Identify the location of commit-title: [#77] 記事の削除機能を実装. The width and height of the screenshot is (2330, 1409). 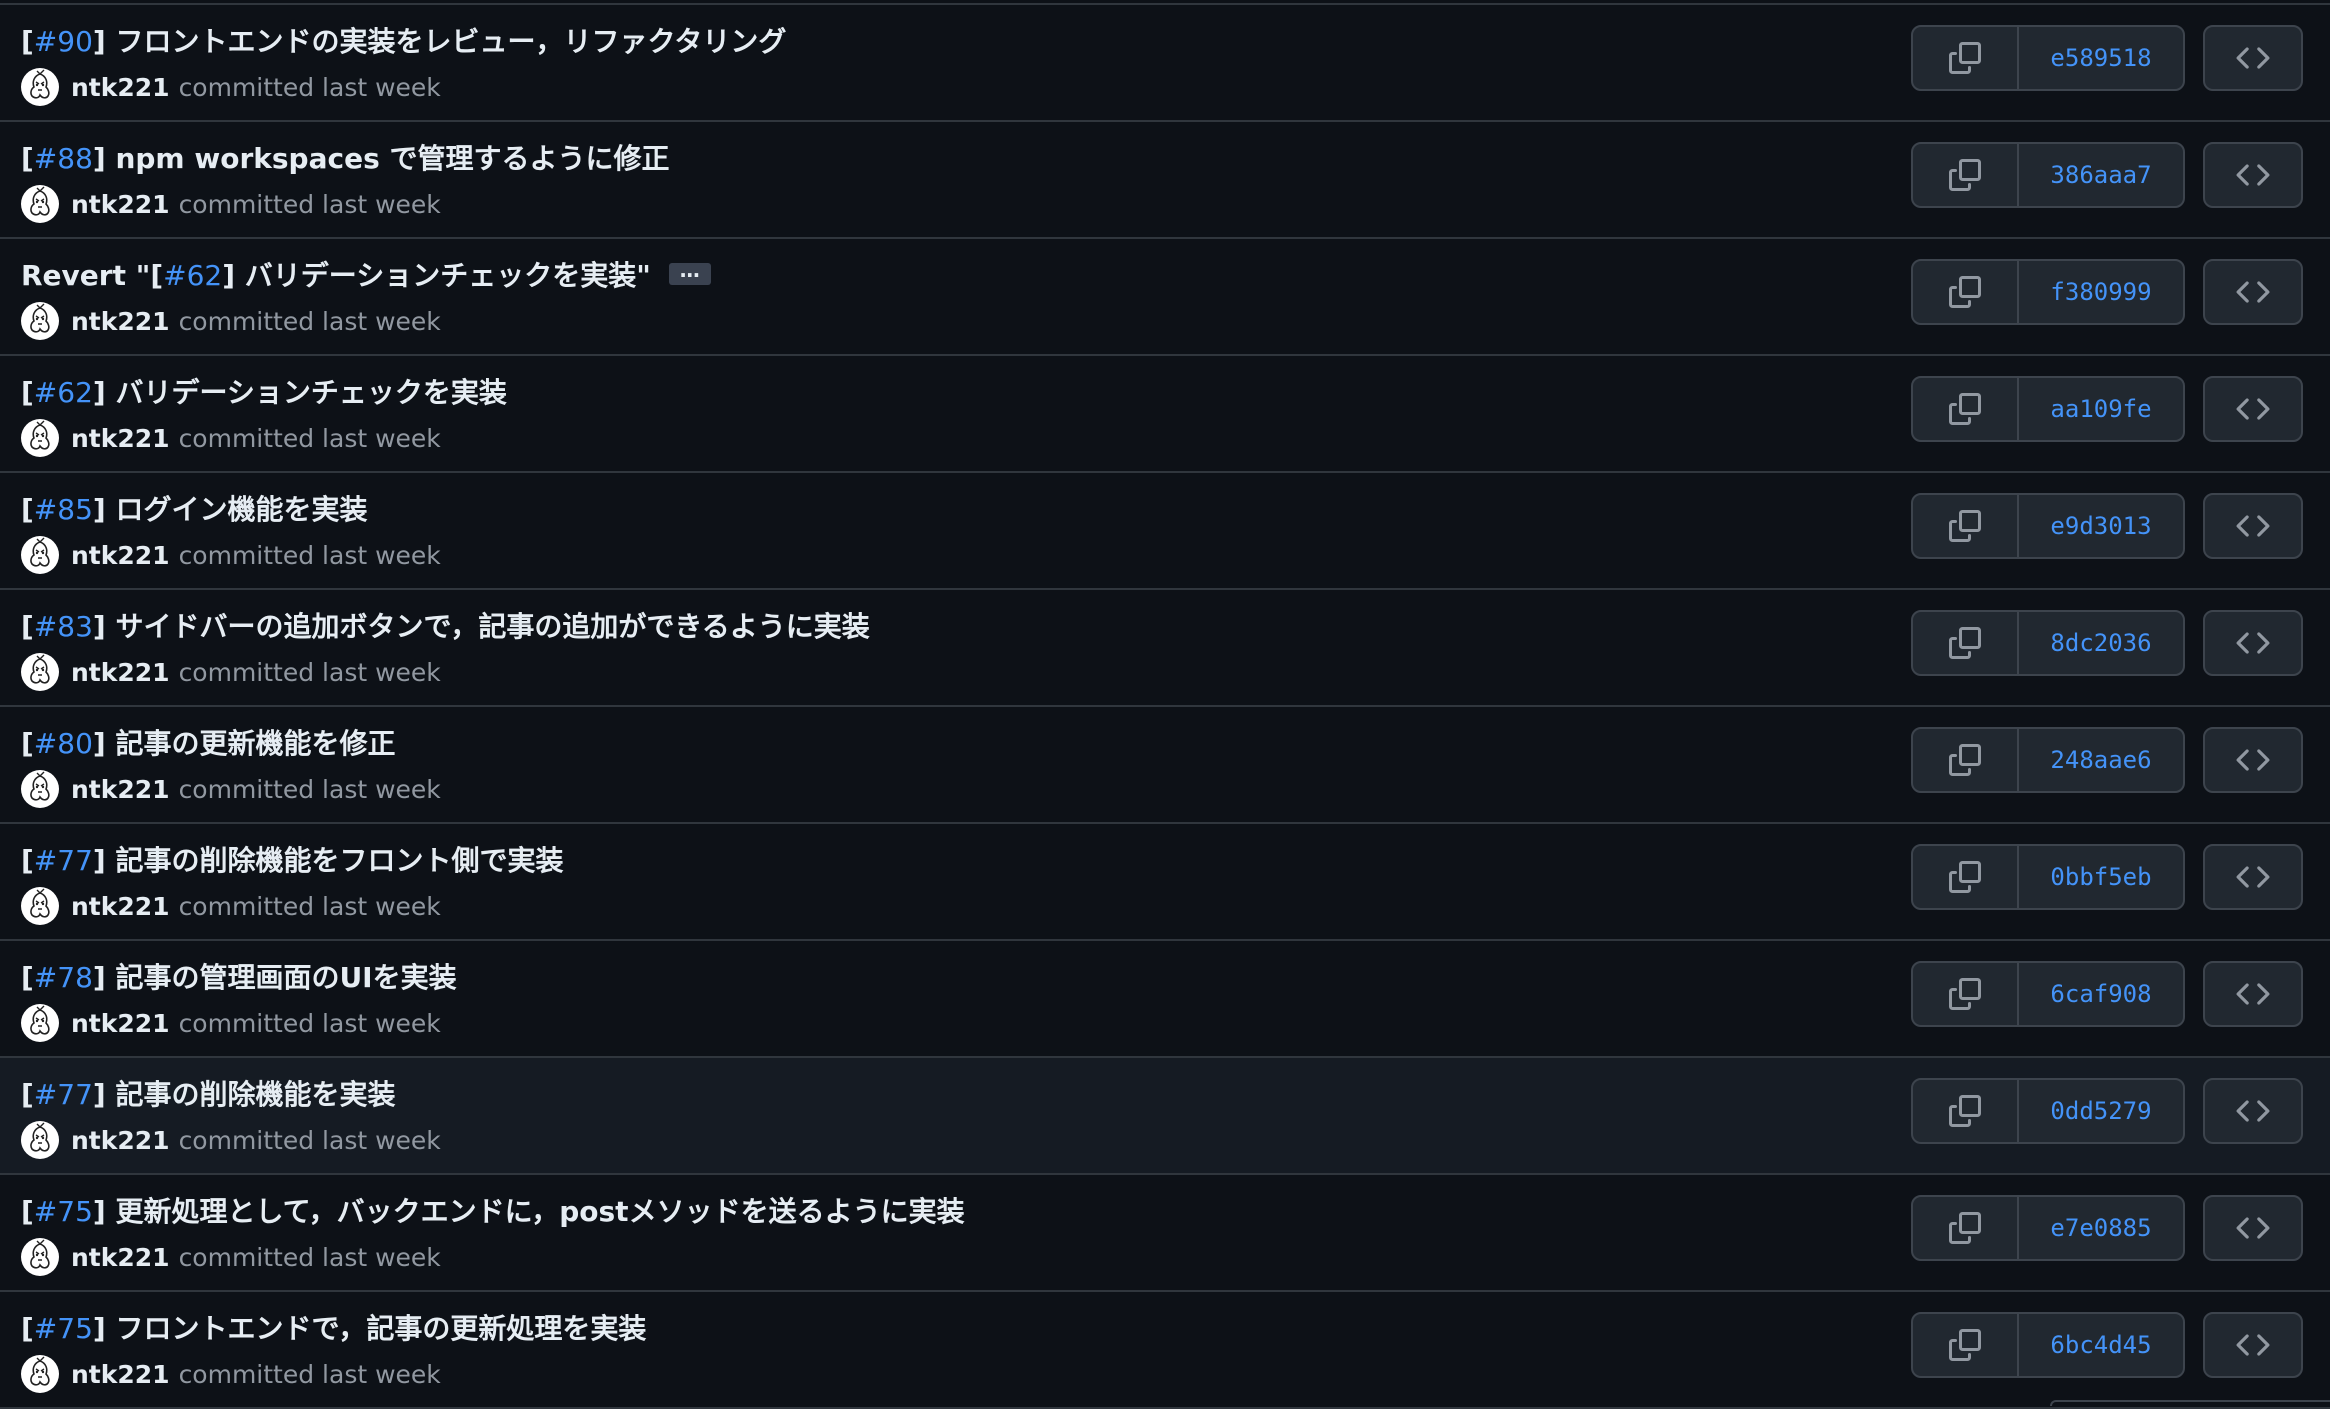
(208, 1095).